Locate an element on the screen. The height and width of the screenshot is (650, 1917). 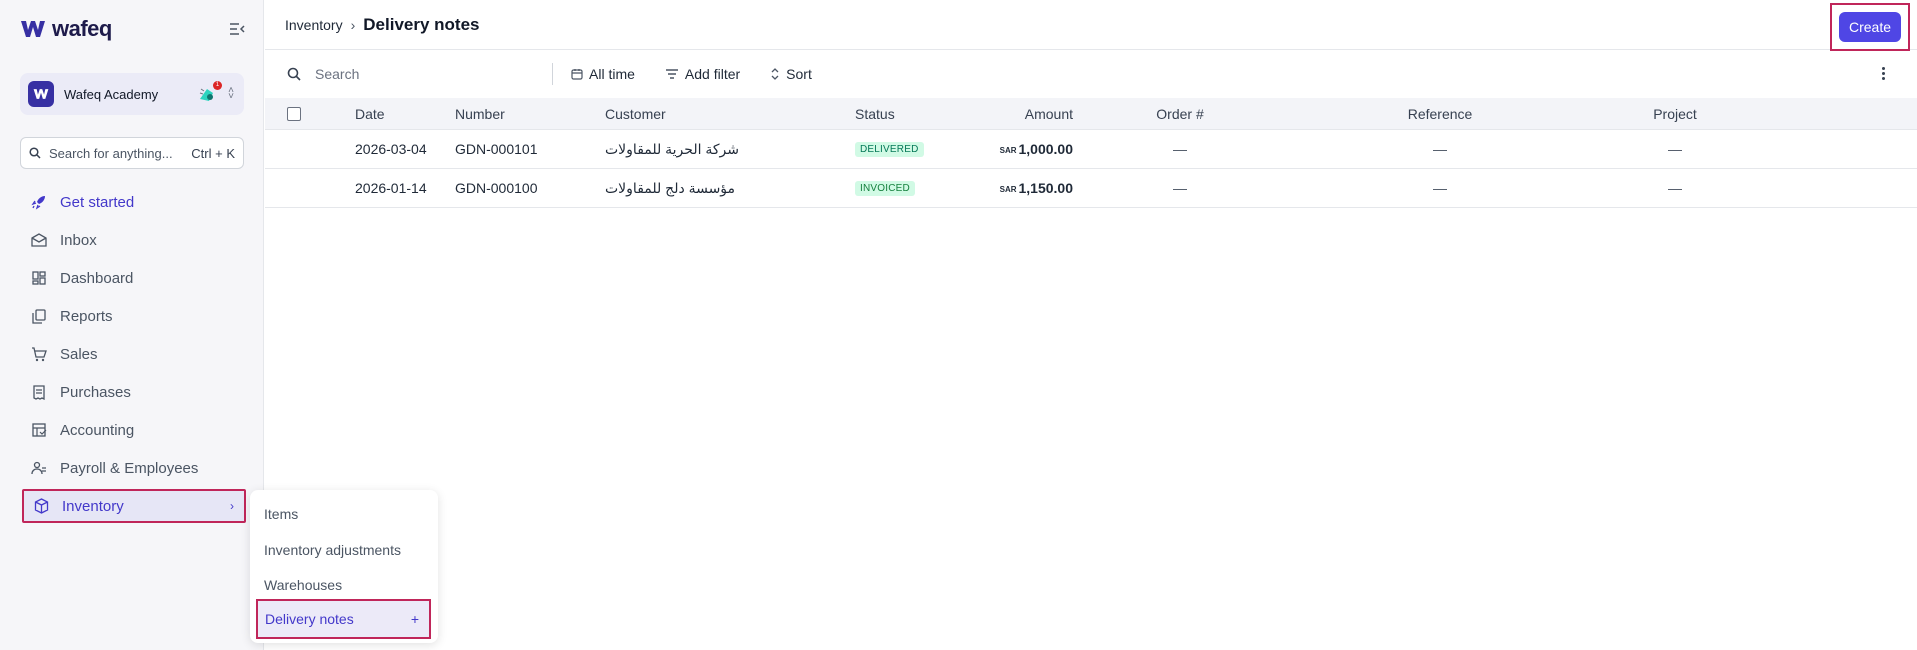
row-status-cell: INVOICED is located at coordinates (885, 188).